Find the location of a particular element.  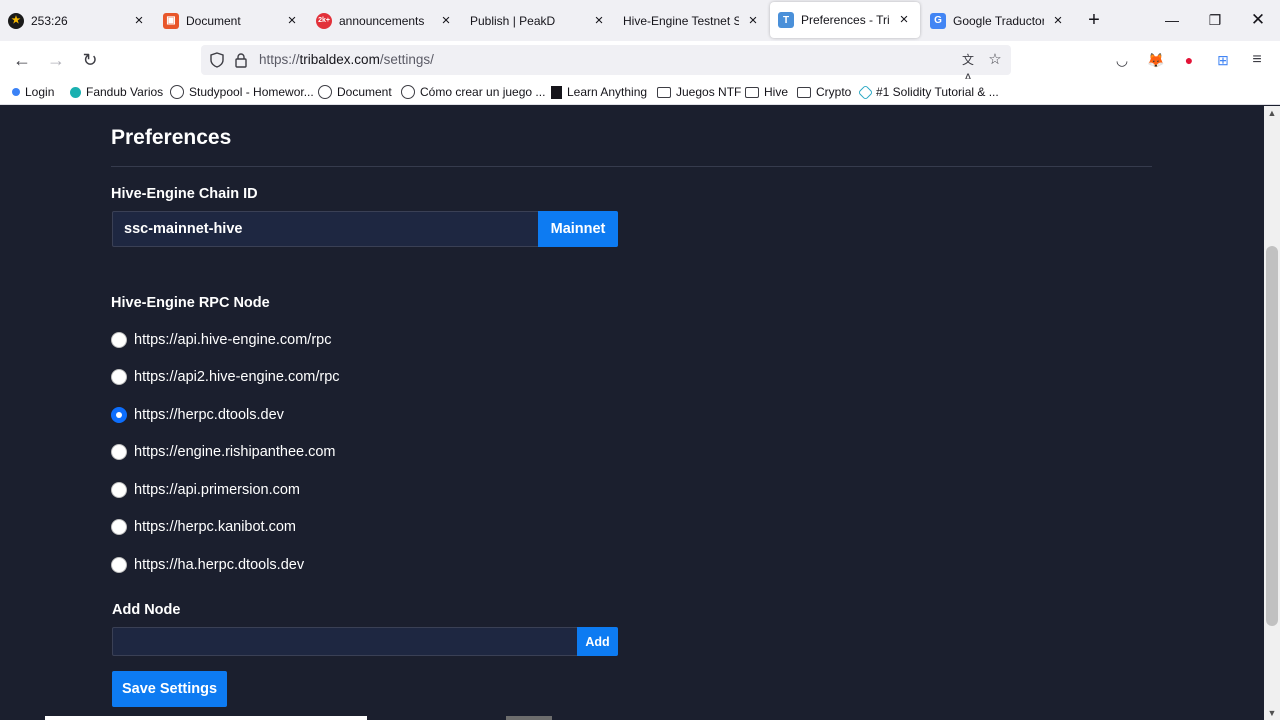

tab-announcements: 2k+ announcements × is located at coordinates (385, 20).